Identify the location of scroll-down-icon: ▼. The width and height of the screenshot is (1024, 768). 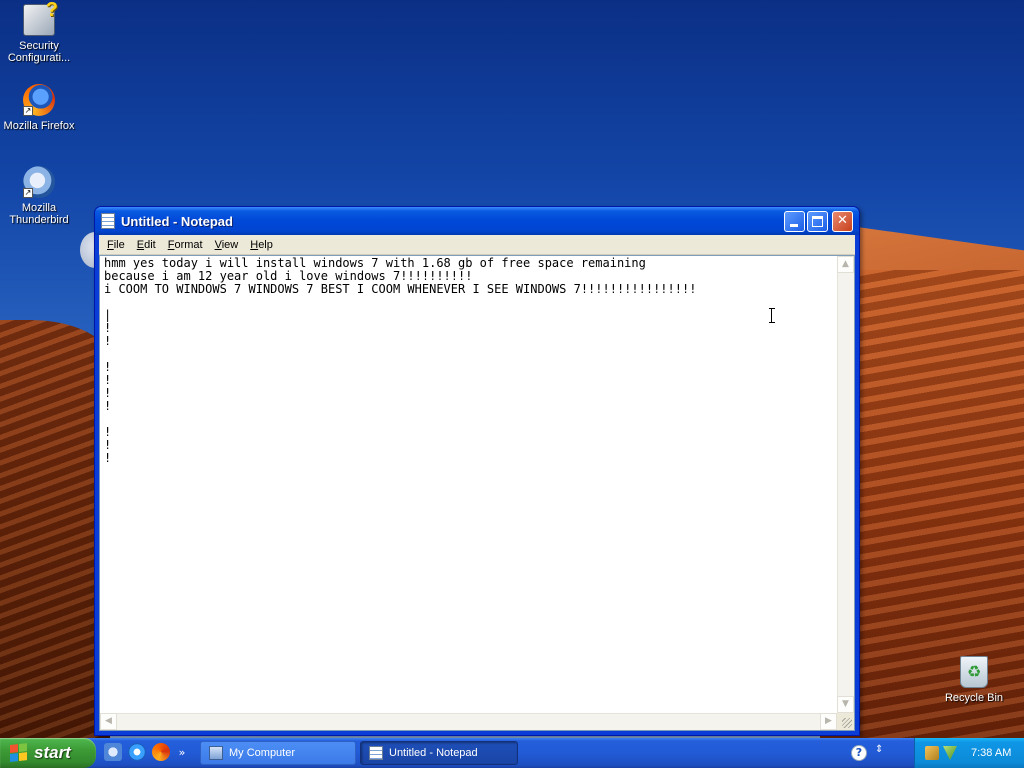
(845, 704).